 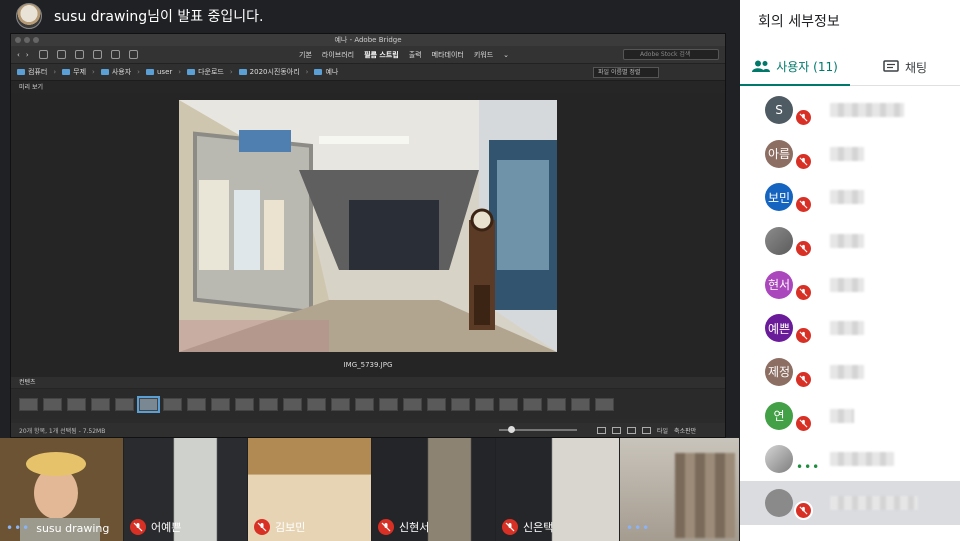 What do you see at coordinates (626, 72) in the screenshot?
I see `sort-select: 파일 이름별 정렬` at bounding box center [626, 72].